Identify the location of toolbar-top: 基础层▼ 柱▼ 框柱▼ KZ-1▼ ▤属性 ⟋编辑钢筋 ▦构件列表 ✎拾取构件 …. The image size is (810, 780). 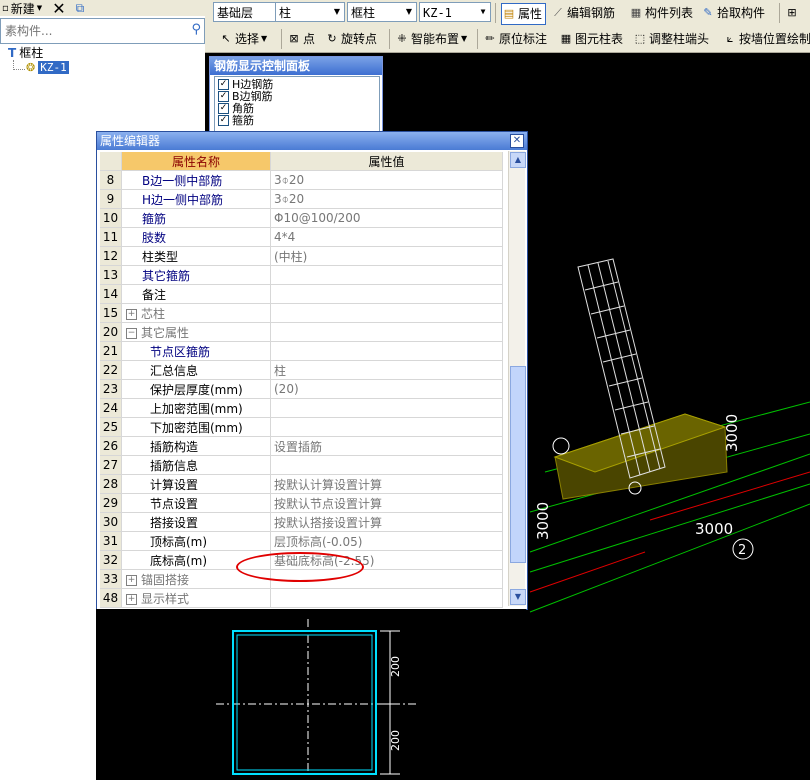
(507, 13).